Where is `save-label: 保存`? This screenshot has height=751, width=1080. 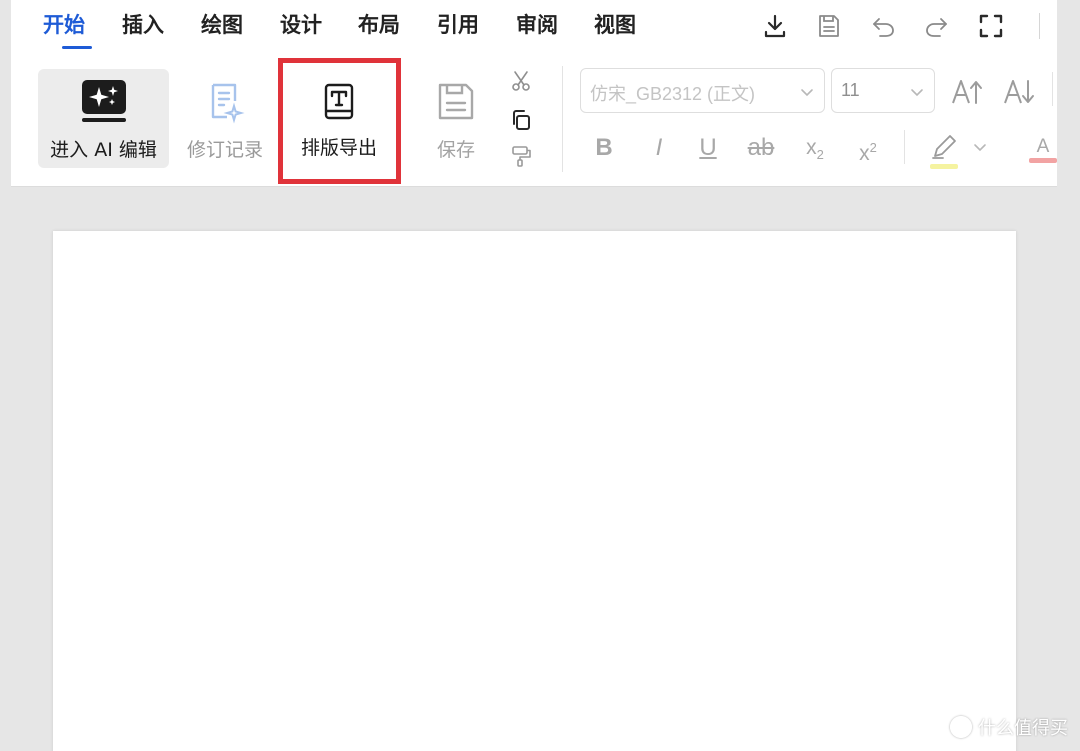
save-label: 保存 is located at coordinates (455, 150).